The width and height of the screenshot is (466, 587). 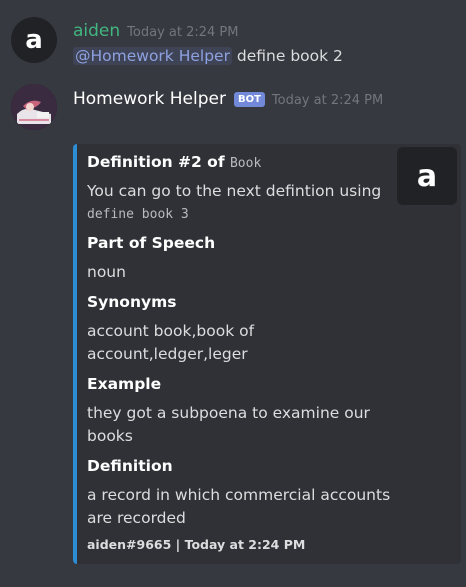 What do you see at coordinates (228, 413) in the screenshot?
I see `example-line: they got a subpoena to examine our` at bounding box center [228, 413].